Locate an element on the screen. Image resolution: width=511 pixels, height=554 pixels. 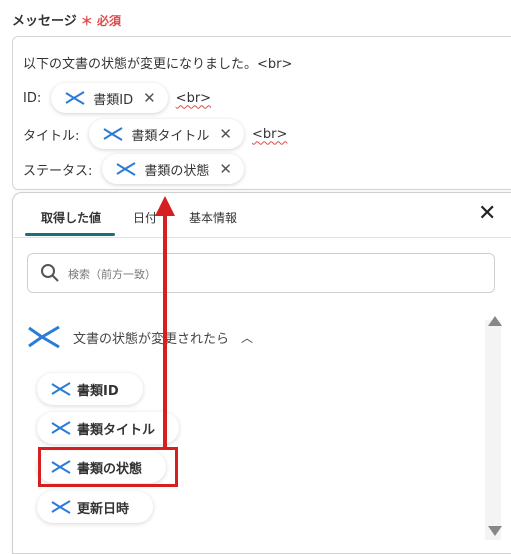
message-line-3: タイトル: 書類タイトル ✕ <br> is located at coordinates (155, 134).